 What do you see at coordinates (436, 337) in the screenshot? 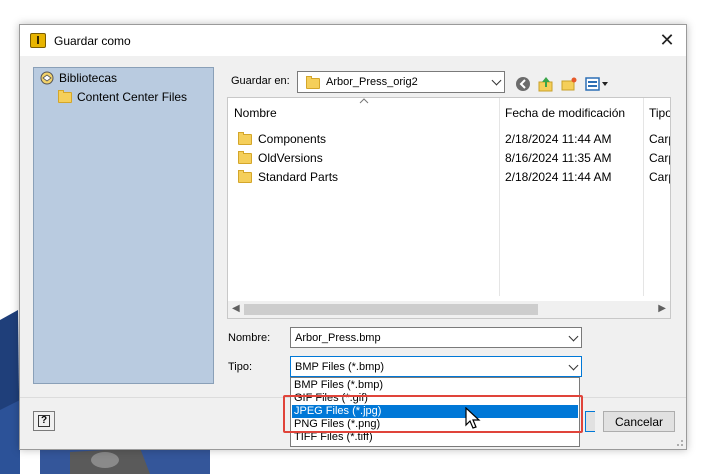
I see `filename-input: Arbor_Press.bmp` at bounding box center [436, 337].